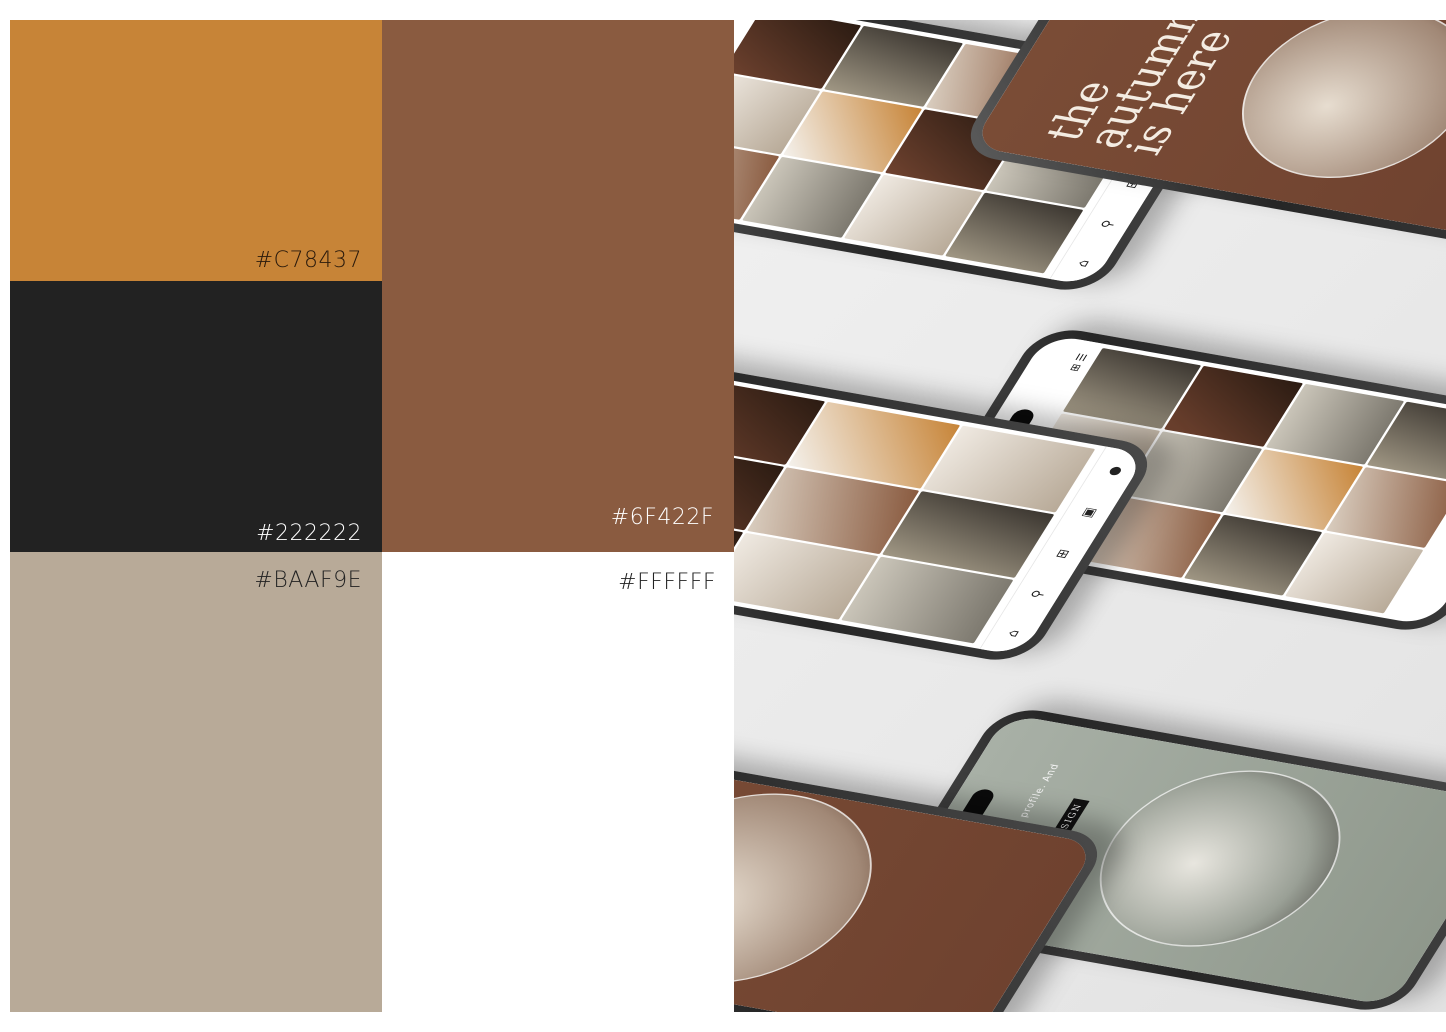 This screenshot has height=1032, width=1446. Describe the element at coordinates (1139, 89) in the screenshot. I see `story-headline: the autumn is here` at that location.